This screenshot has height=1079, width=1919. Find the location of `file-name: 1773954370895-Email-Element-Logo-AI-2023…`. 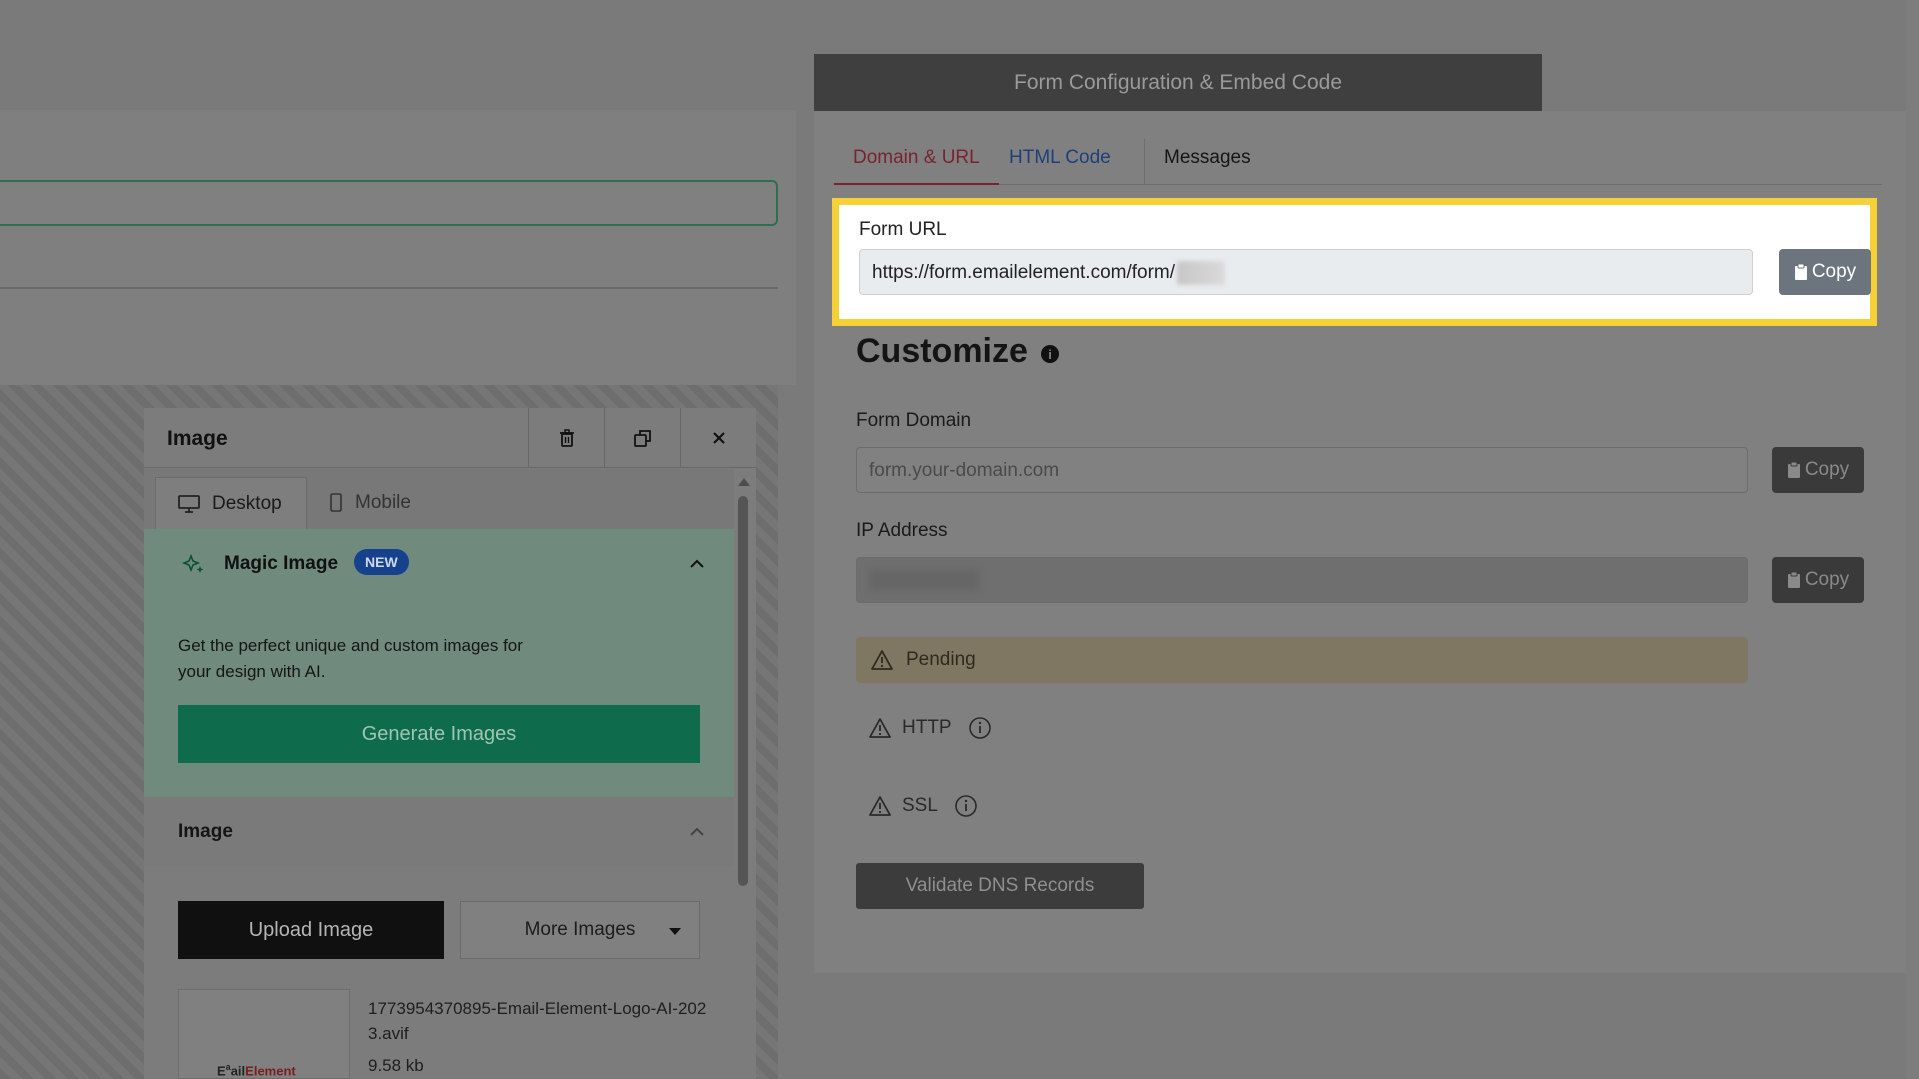

file-name: 1773954370895-Email-Element-Logo-AI-2023… is located at coordinates (537, 1021).